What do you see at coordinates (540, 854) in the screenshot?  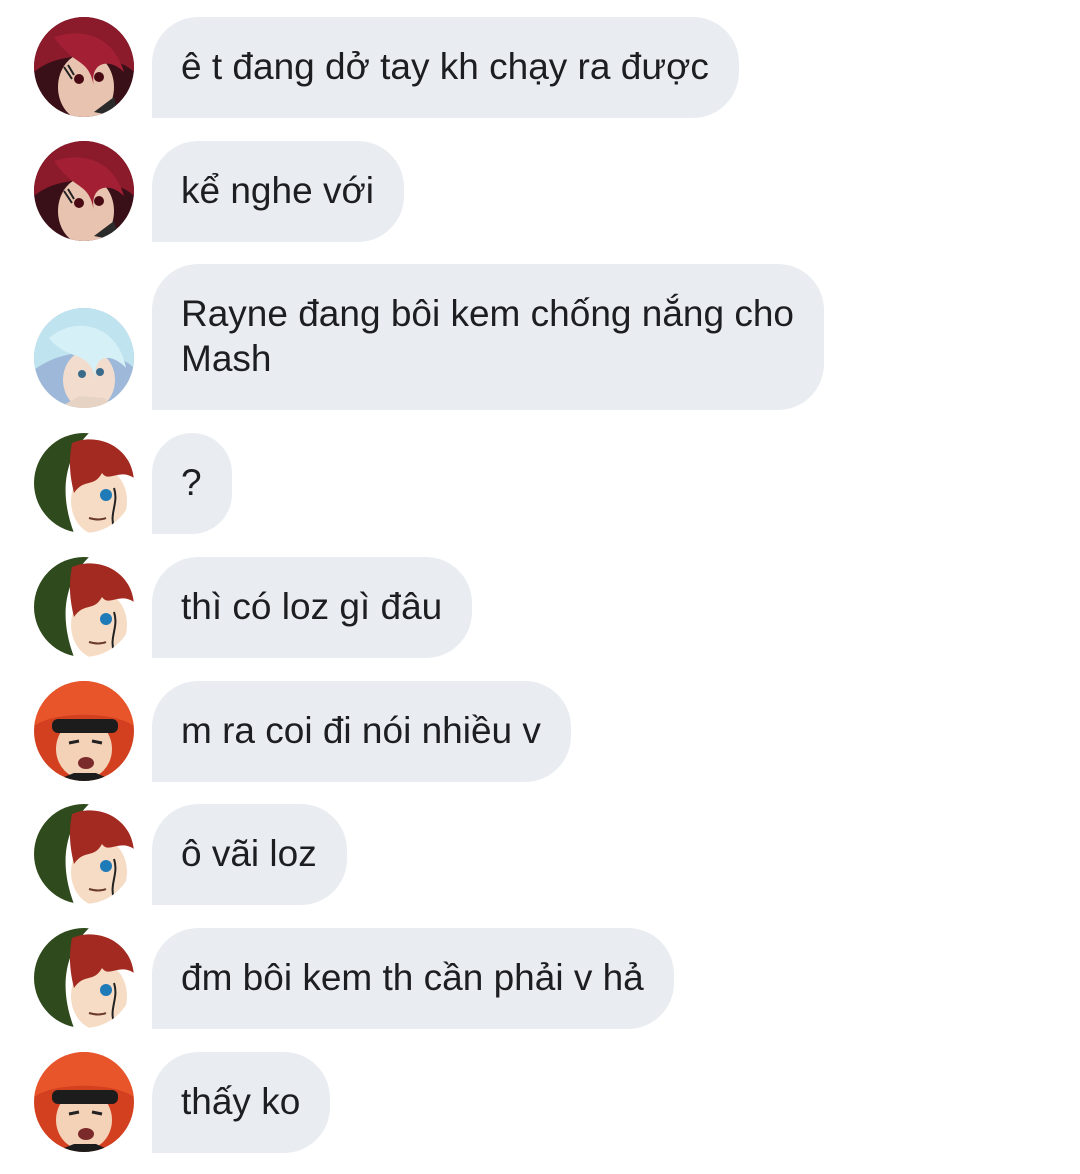 I see `message-row: ô vãi loz` at bounding box center [540, 854].